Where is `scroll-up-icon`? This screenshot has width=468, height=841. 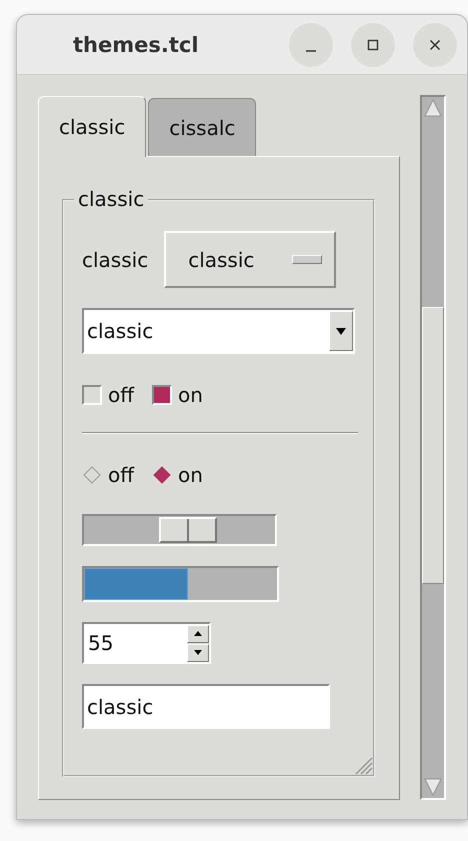
scroll-up-icon is located at coordinates (433, 108).